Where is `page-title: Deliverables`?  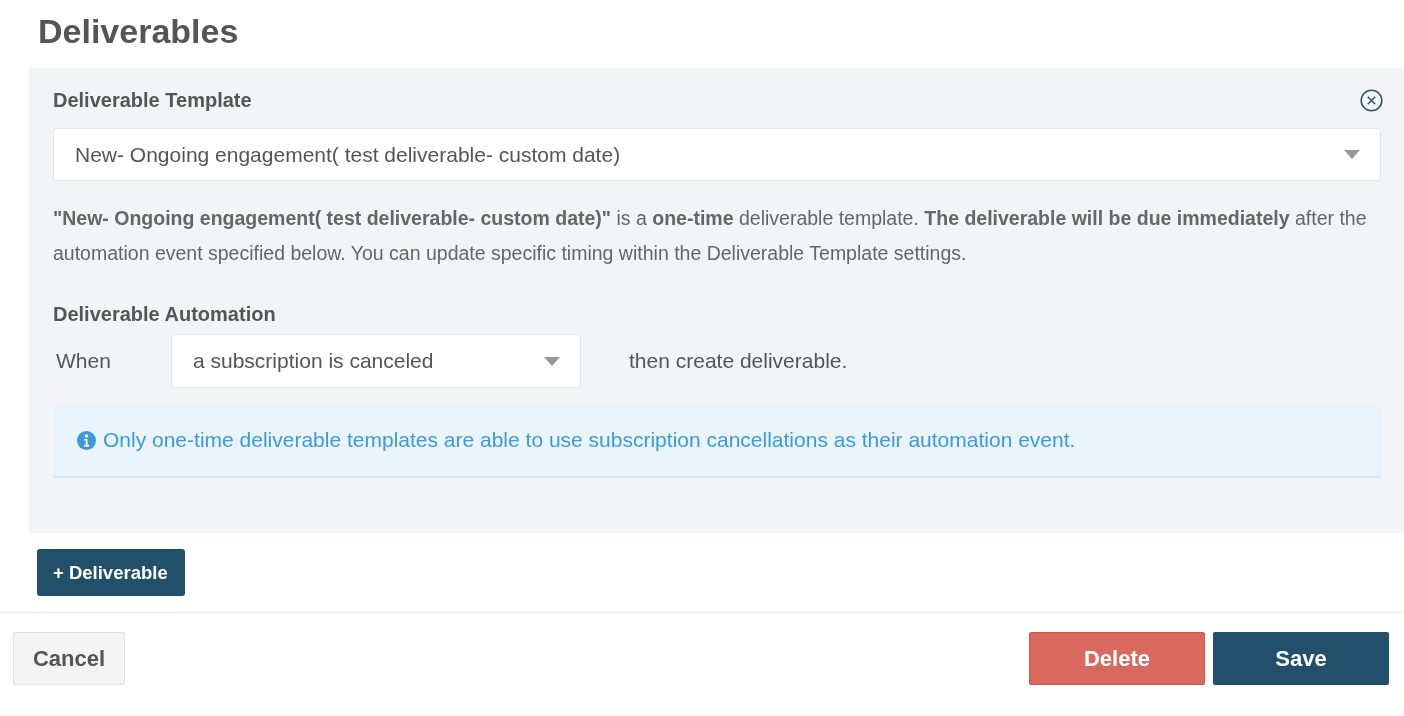
page-title: Deliverables is located at coordinates (138, 31).